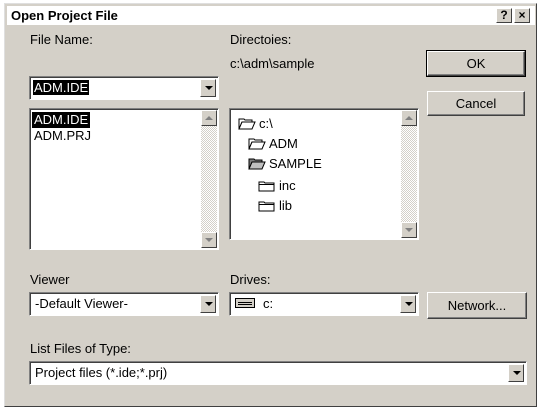 The width and height of the screenshot is (537, 407). What do you see at coordinates (124, 179) in the screenshot?
I see `file-list: ADM.IDE ADM.PRJ` at bounding box center [124, 179].